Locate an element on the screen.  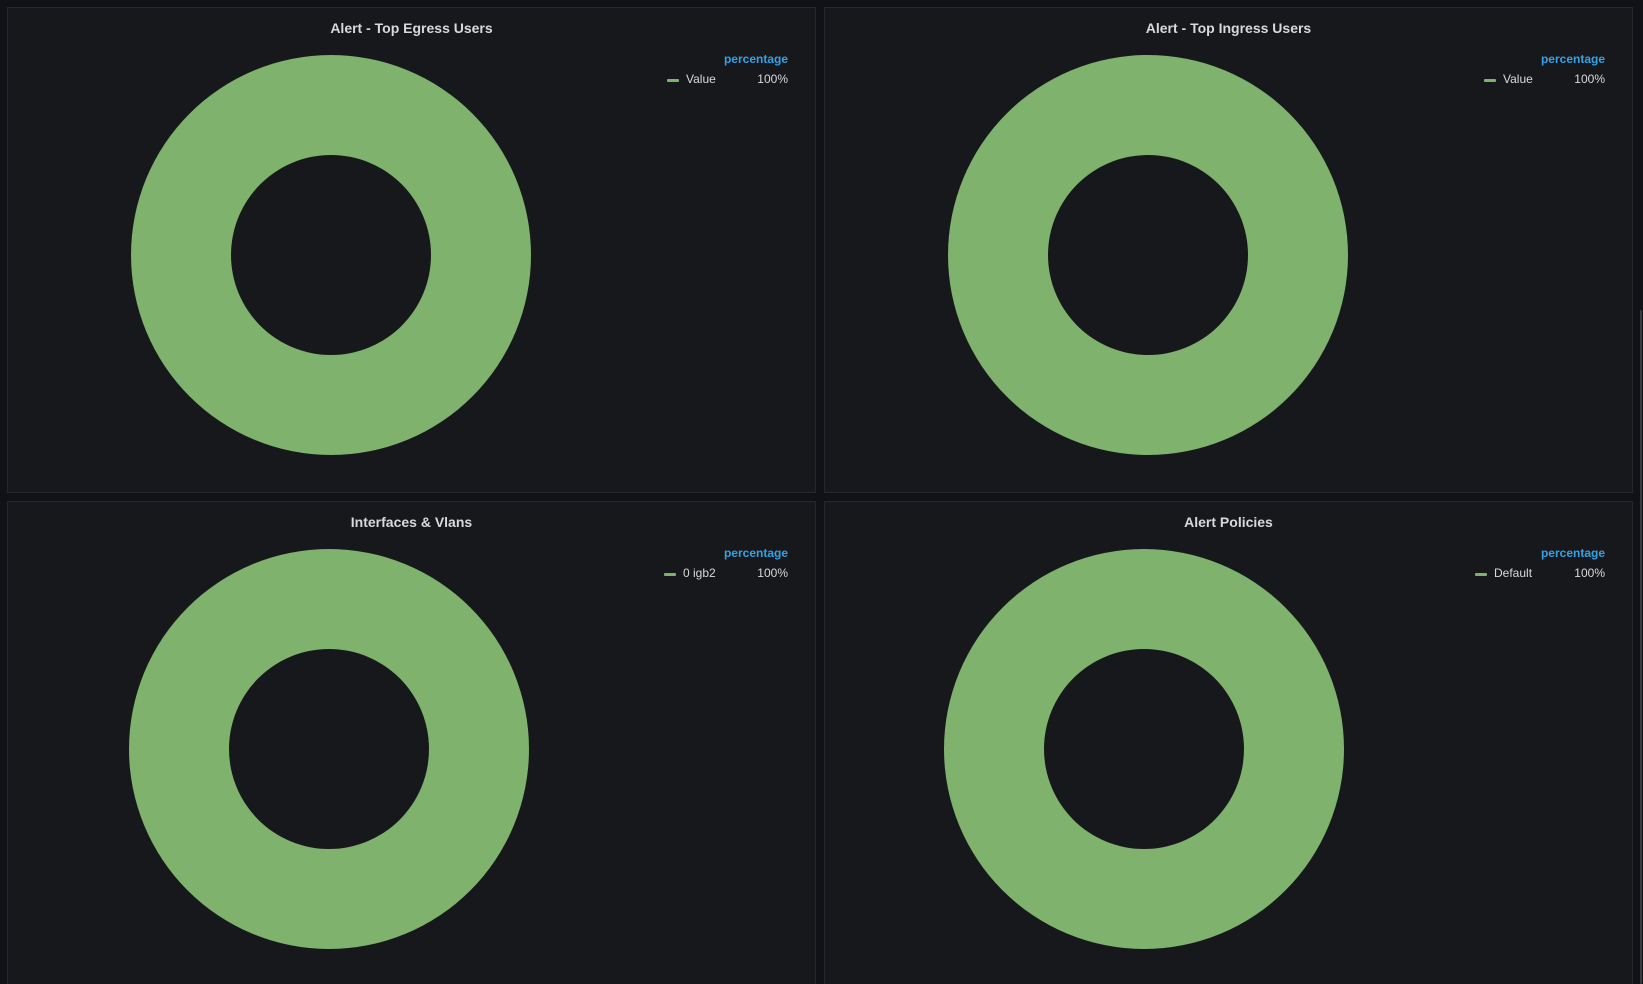
legend: percentage Default 100% is located at coordinates (1535, 565).